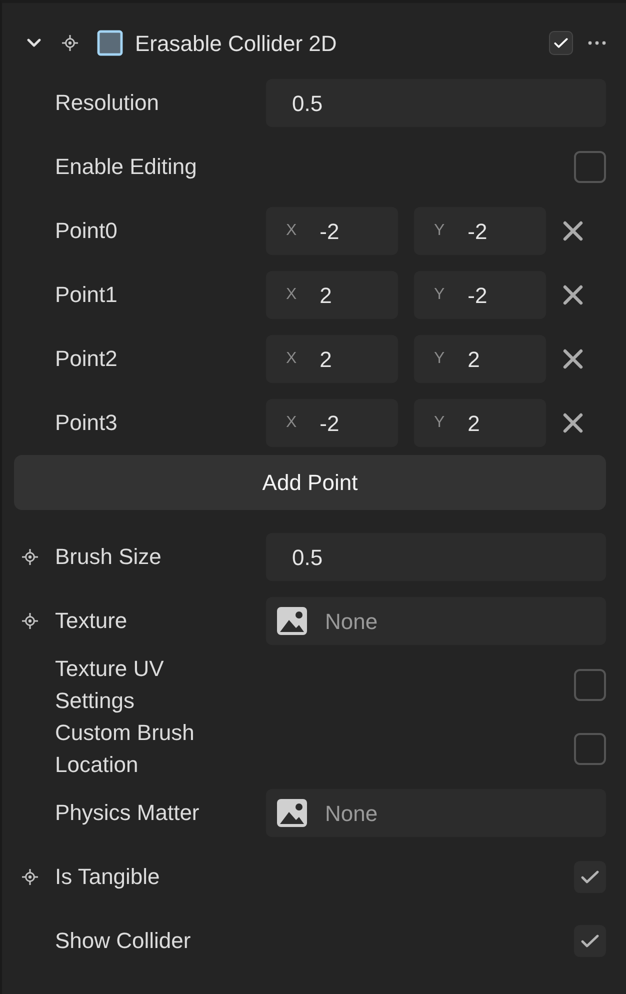  Describe the element at coordinates (110, 43) in the screenshot. I see `square-icon` at that location.